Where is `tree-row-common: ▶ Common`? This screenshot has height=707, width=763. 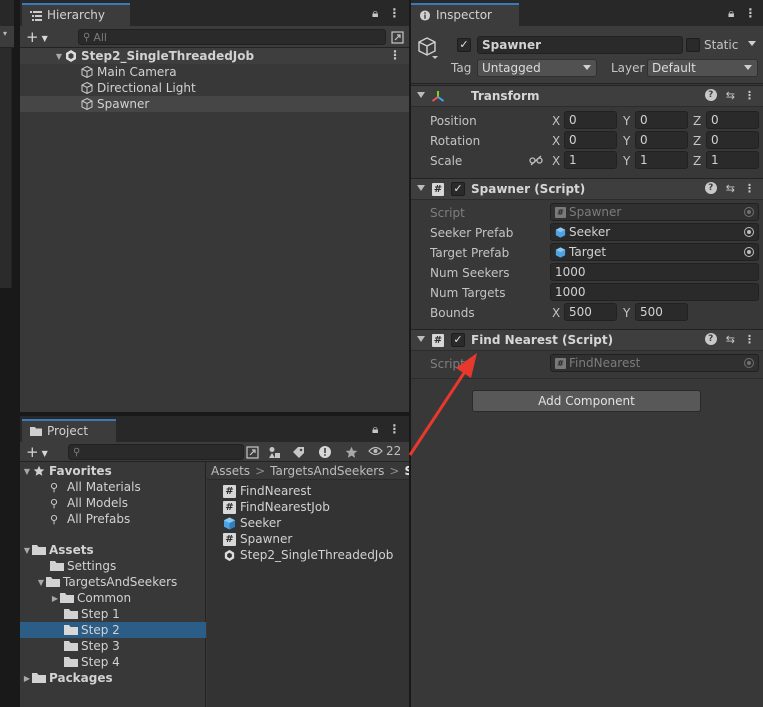
tree-row-common: ▶ Common is located at coordinates (113, 598).